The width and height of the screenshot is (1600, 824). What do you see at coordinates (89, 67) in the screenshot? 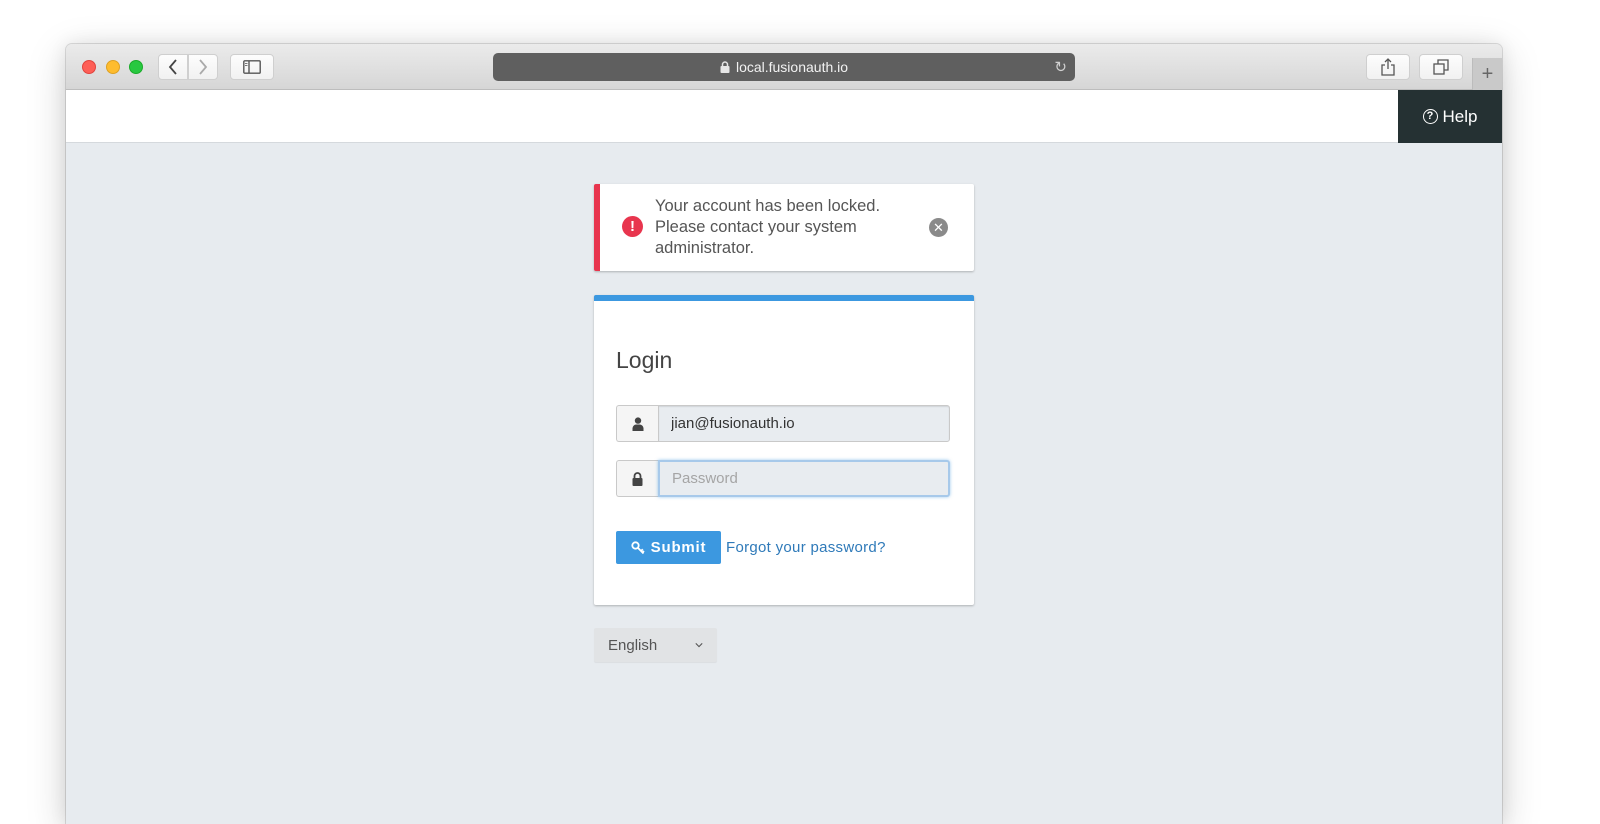
I see `close-window-button` at bounding box center [89, 67].